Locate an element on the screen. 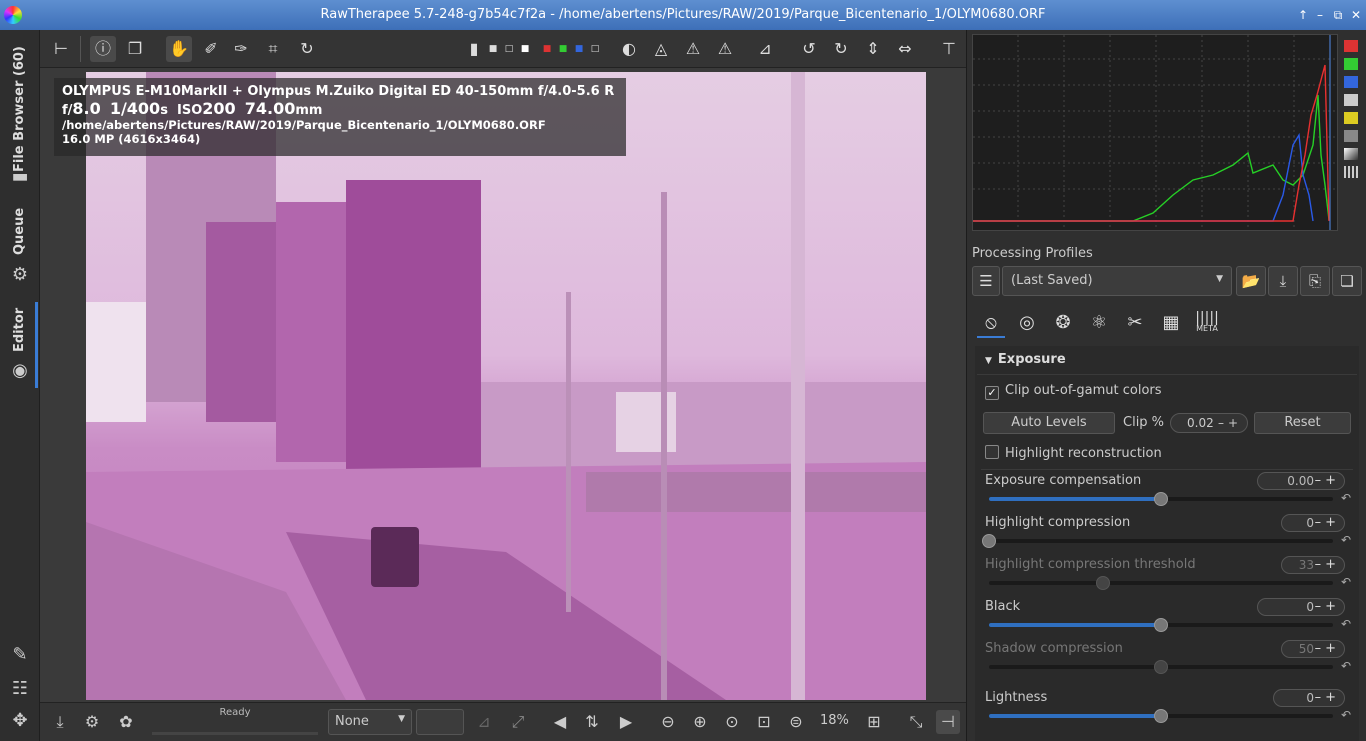 This screenshot has height=741, width=1366. rotate-right-icon: ↻ is located at coordinates (841, 49).